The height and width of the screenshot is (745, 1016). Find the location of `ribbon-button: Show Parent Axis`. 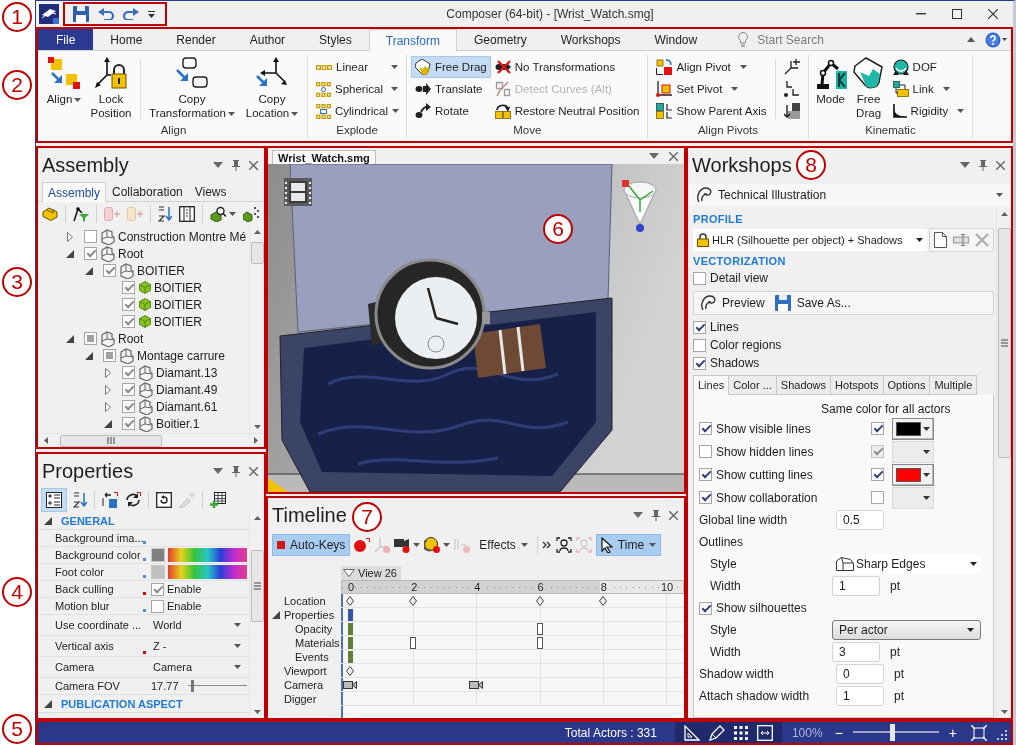

ribbon-button: Show Parent Axis is located at coordinates (711, 111).